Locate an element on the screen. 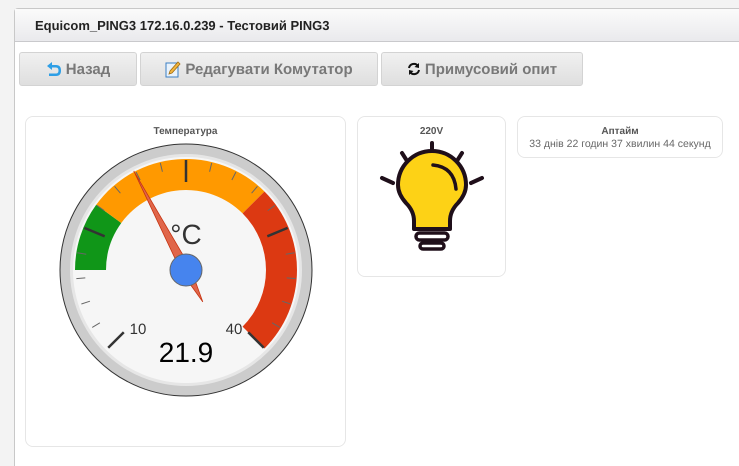  gauge-min-label: 10 is located at coordinates (137, 329).